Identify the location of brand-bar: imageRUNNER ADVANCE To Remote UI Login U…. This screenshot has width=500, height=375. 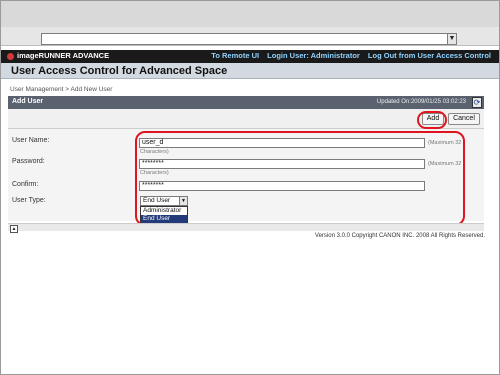
(250, 56).